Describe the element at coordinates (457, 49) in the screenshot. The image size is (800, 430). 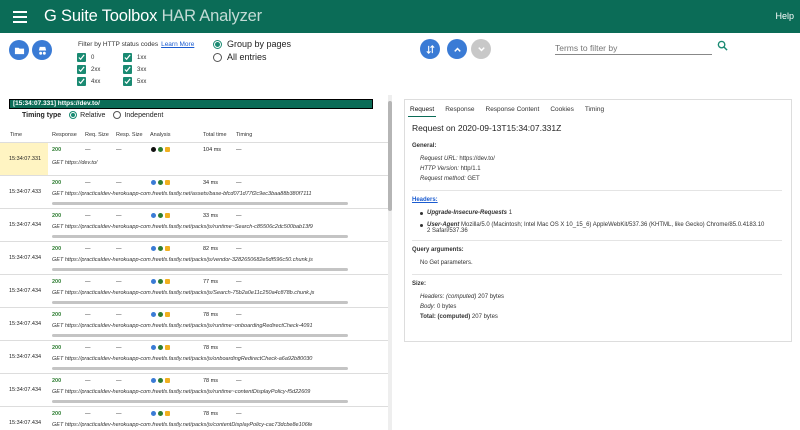
I see `previous-page-button` at that location.